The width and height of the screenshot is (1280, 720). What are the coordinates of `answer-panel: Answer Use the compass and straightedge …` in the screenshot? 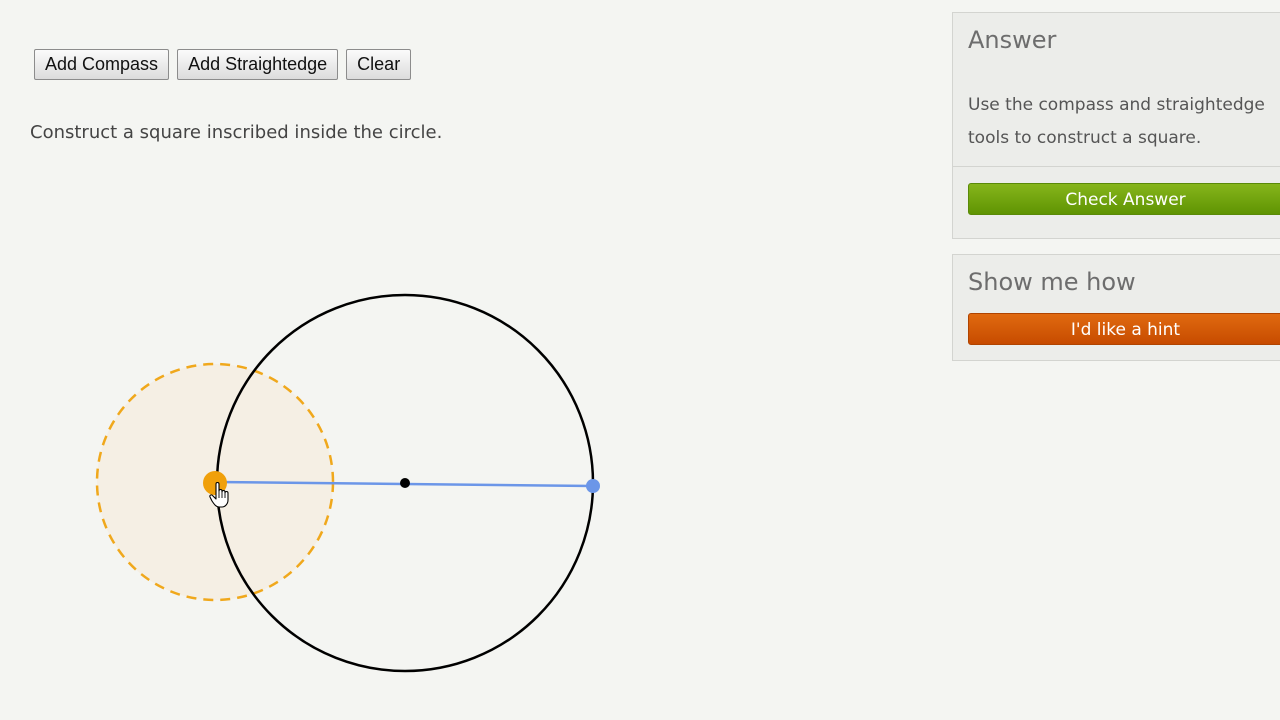 It's located at (1116, 125).